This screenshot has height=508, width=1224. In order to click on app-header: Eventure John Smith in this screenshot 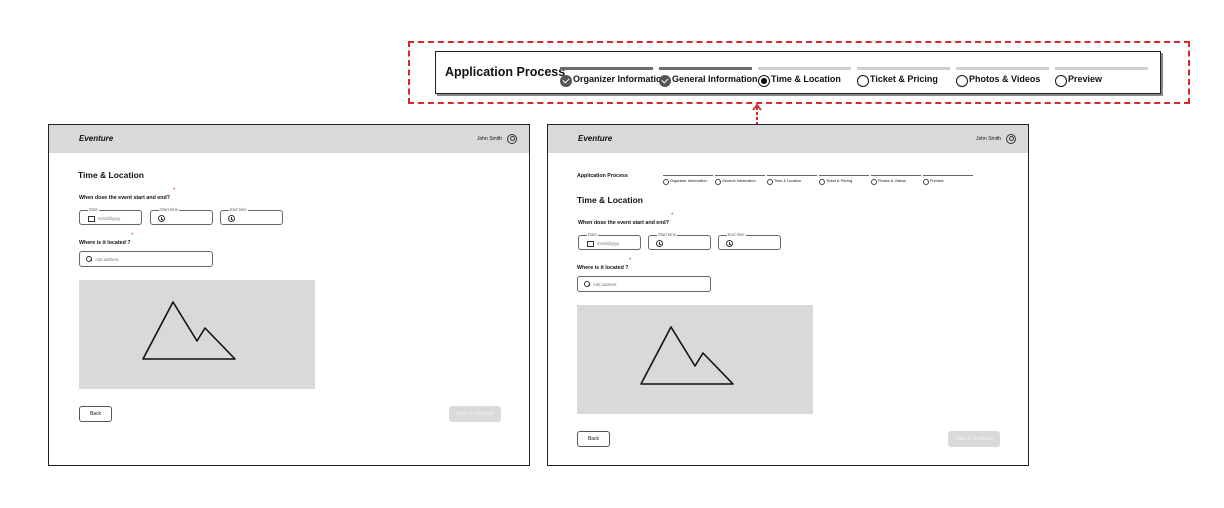, I will do `click(289, 139)`.